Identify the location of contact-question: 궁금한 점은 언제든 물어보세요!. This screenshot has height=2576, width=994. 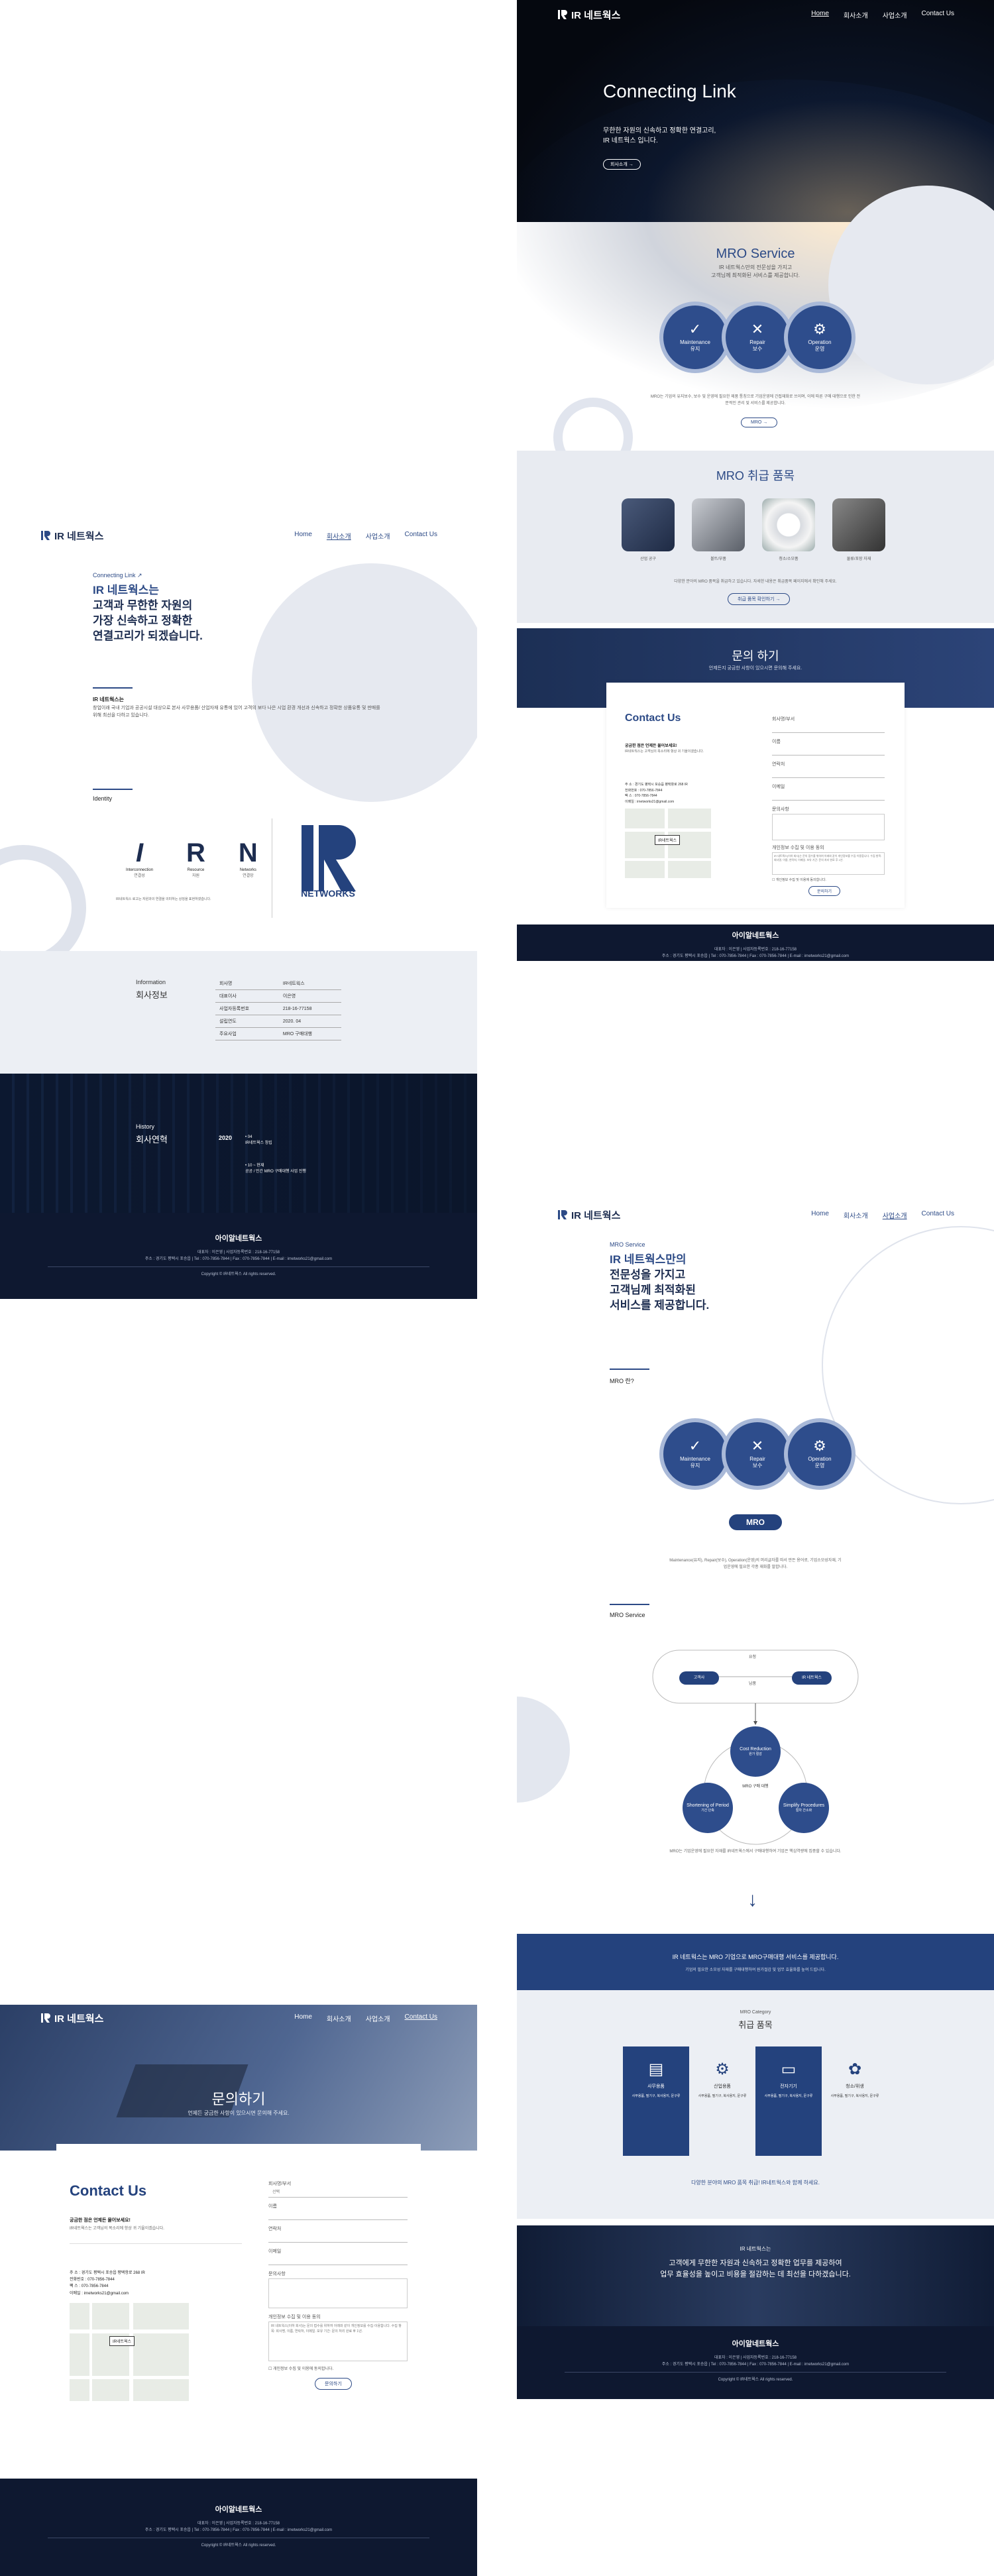
(651, 746).